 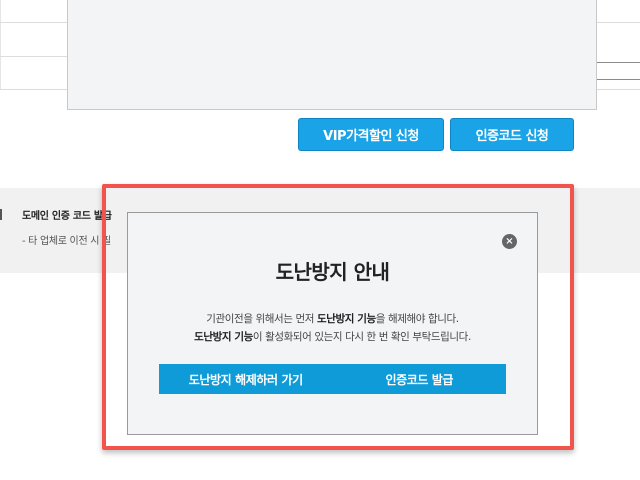 I want to click on auth-code-request-button: 인증코드 신청, so click(x=512, y=134).